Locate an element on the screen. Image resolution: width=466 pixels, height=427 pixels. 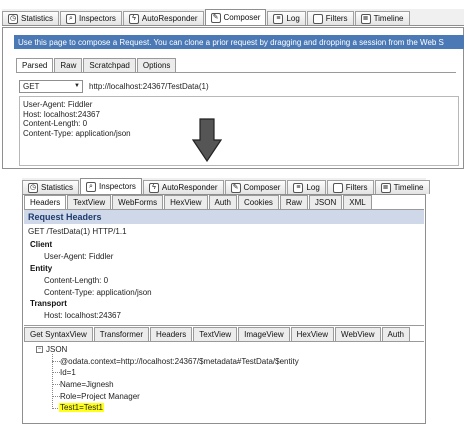
transport-host: Host: localhost:24367 is located at coordinates (82, 315).